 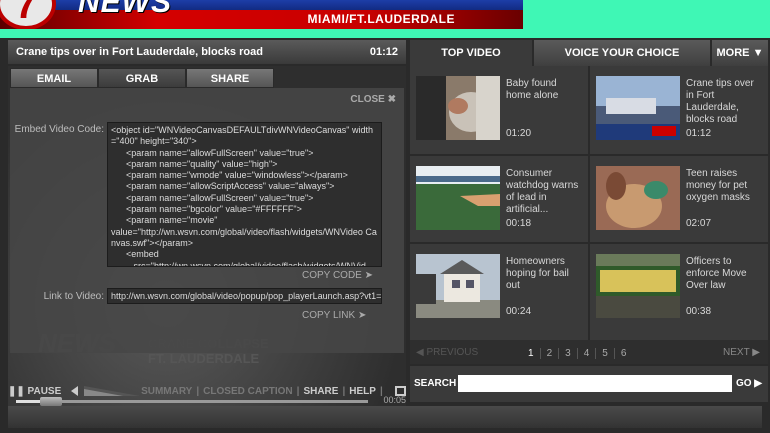 I want to click on search-row: SEARCH GO ▶, so click(x=589, y=384).